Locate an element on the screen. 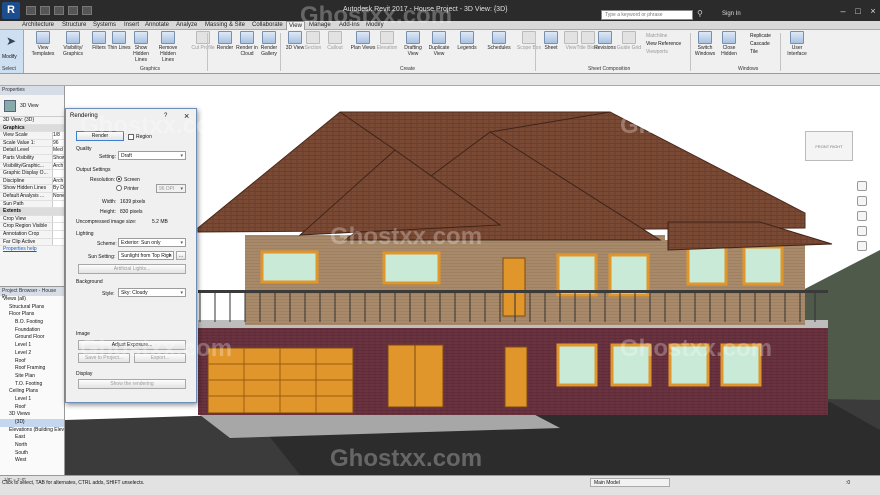 The image size is (880, 495). revit-app-icon: R is located at coordinates (11, 10).